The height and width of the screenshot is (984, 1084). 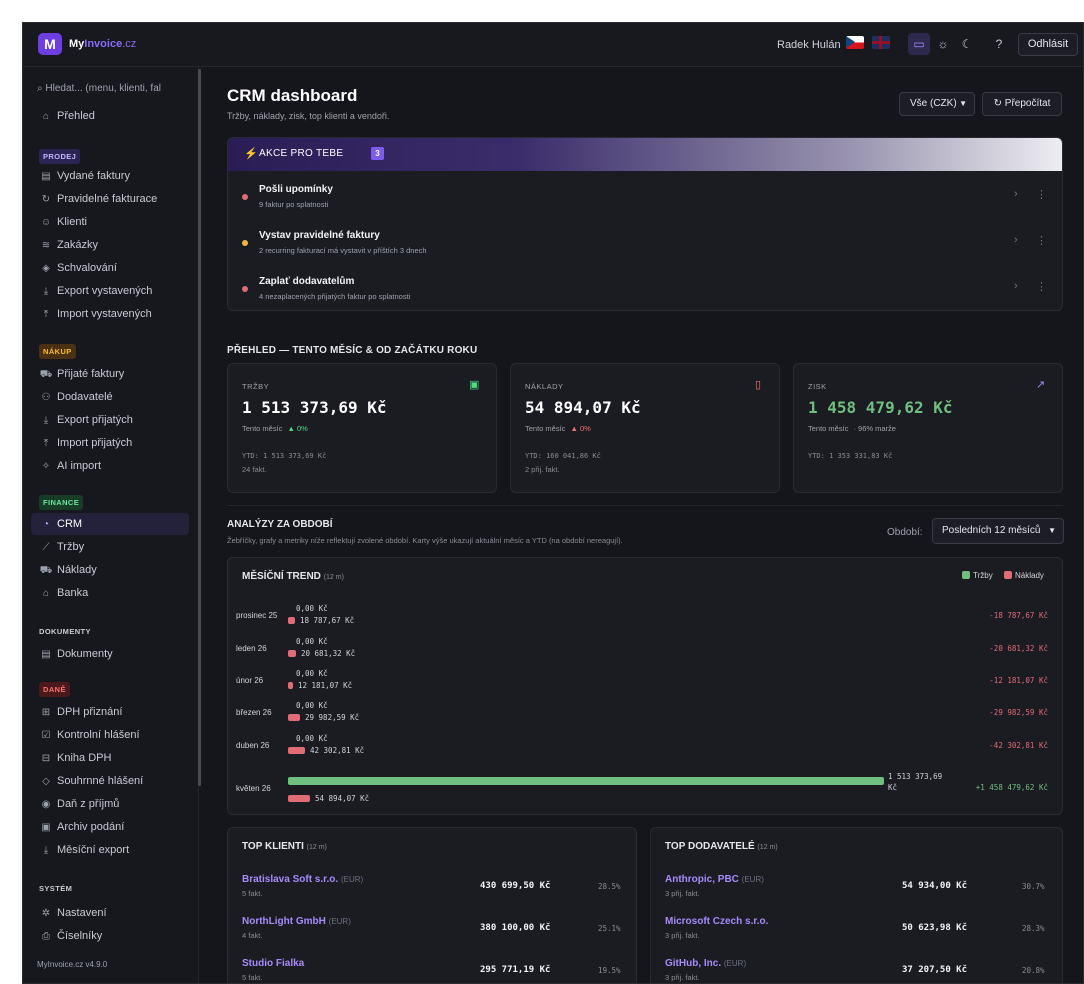 What do you see at coordinates (61, 502) in the screenshot?
I see `section-finance: FINANCE` at bounding box center [61, 502].